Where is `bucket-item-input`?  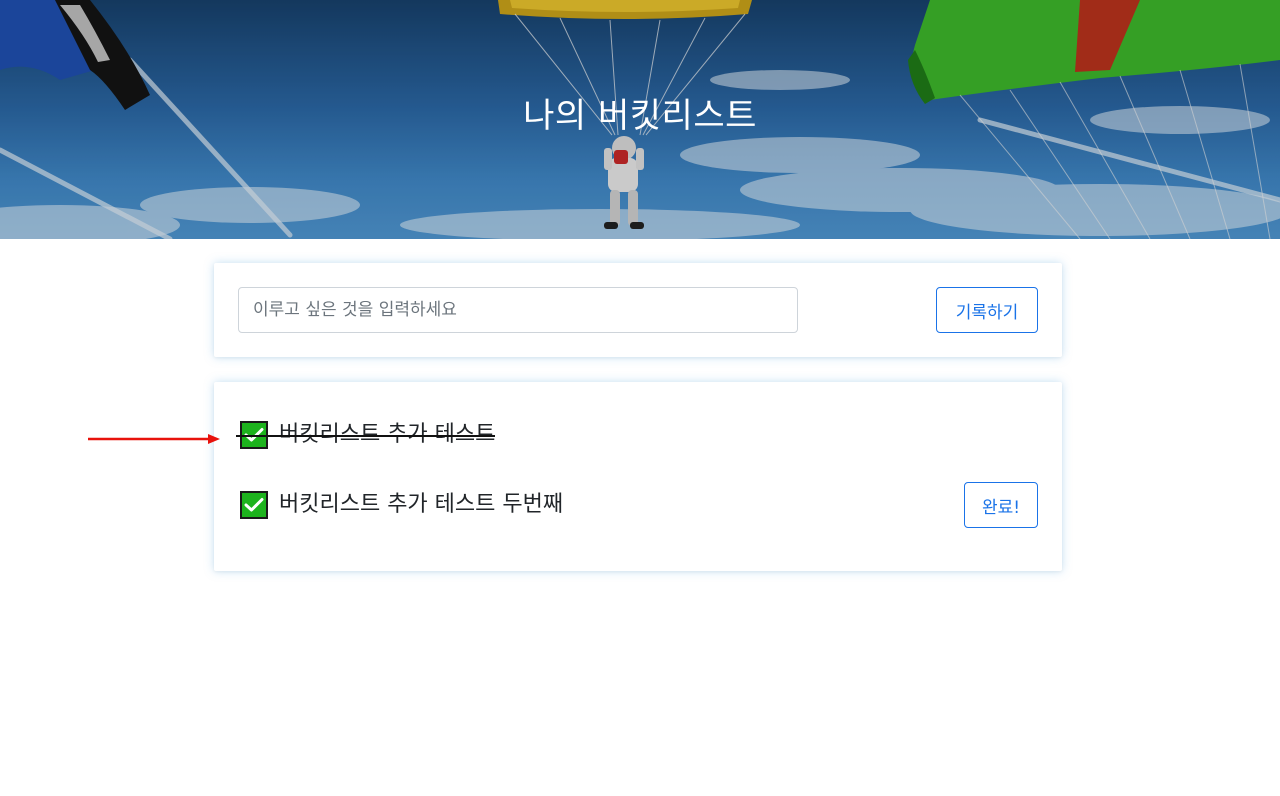
bucket-item-input is located at coordinates (518, 310).